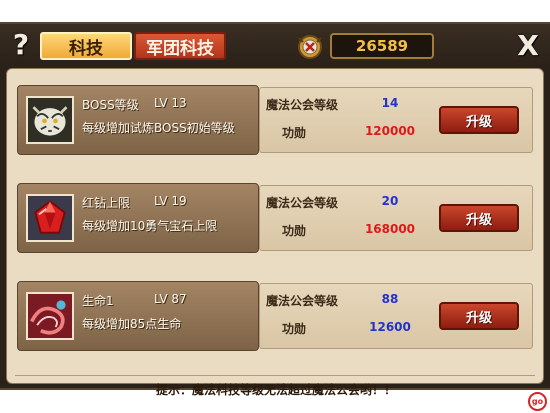 The width and height of the screenshot is (550, 413). Describe the element at coordinates (528, 45) in the screenshot. I see `close-button: X` at that location.